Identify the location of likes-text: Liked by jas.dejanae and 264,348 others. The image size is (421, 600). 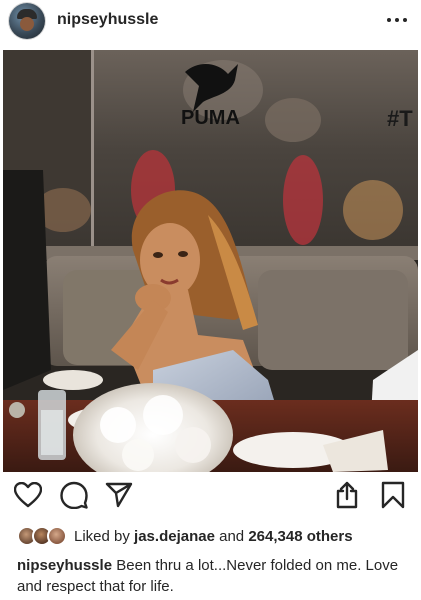
(213, 536).